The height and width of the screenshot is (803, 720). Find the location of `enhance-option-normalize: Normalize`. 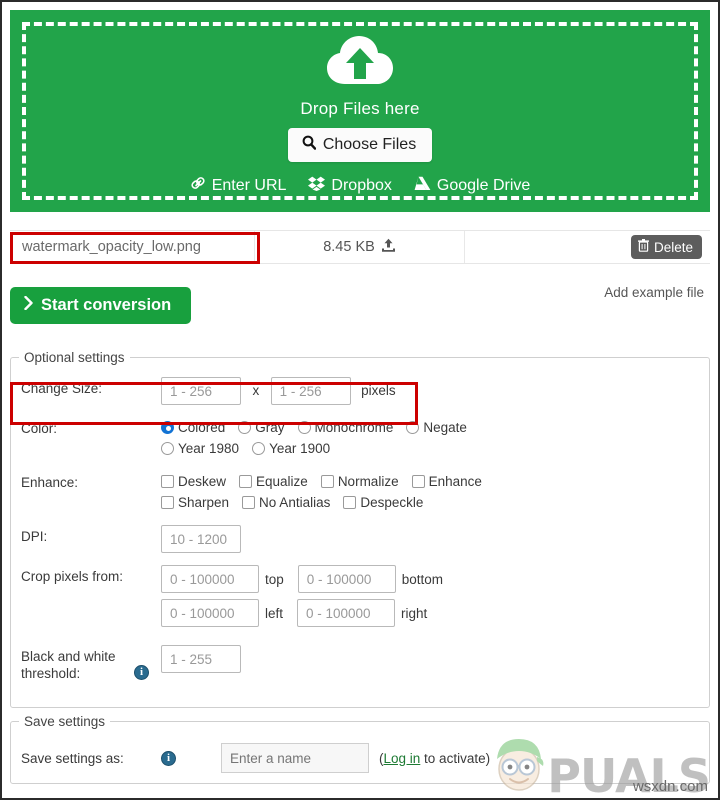

enhance-option-normalize: Normalize is located at coordinates (359, 481).